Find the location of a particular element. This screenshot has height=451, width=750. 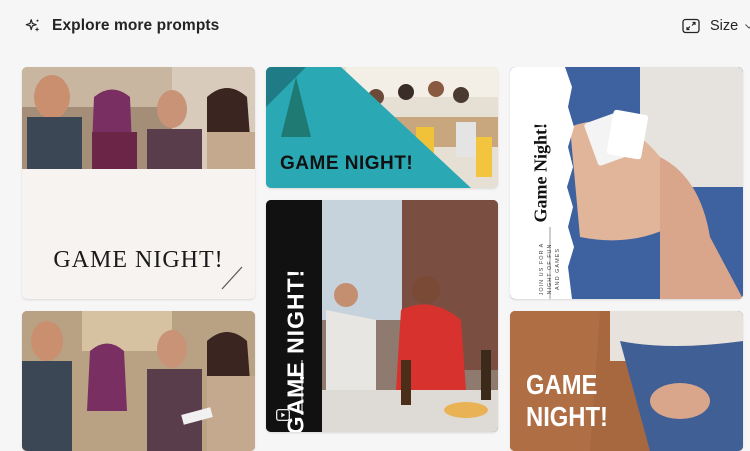

template-card-2: GAME NIGHT! is located at coordinates (382, 127).